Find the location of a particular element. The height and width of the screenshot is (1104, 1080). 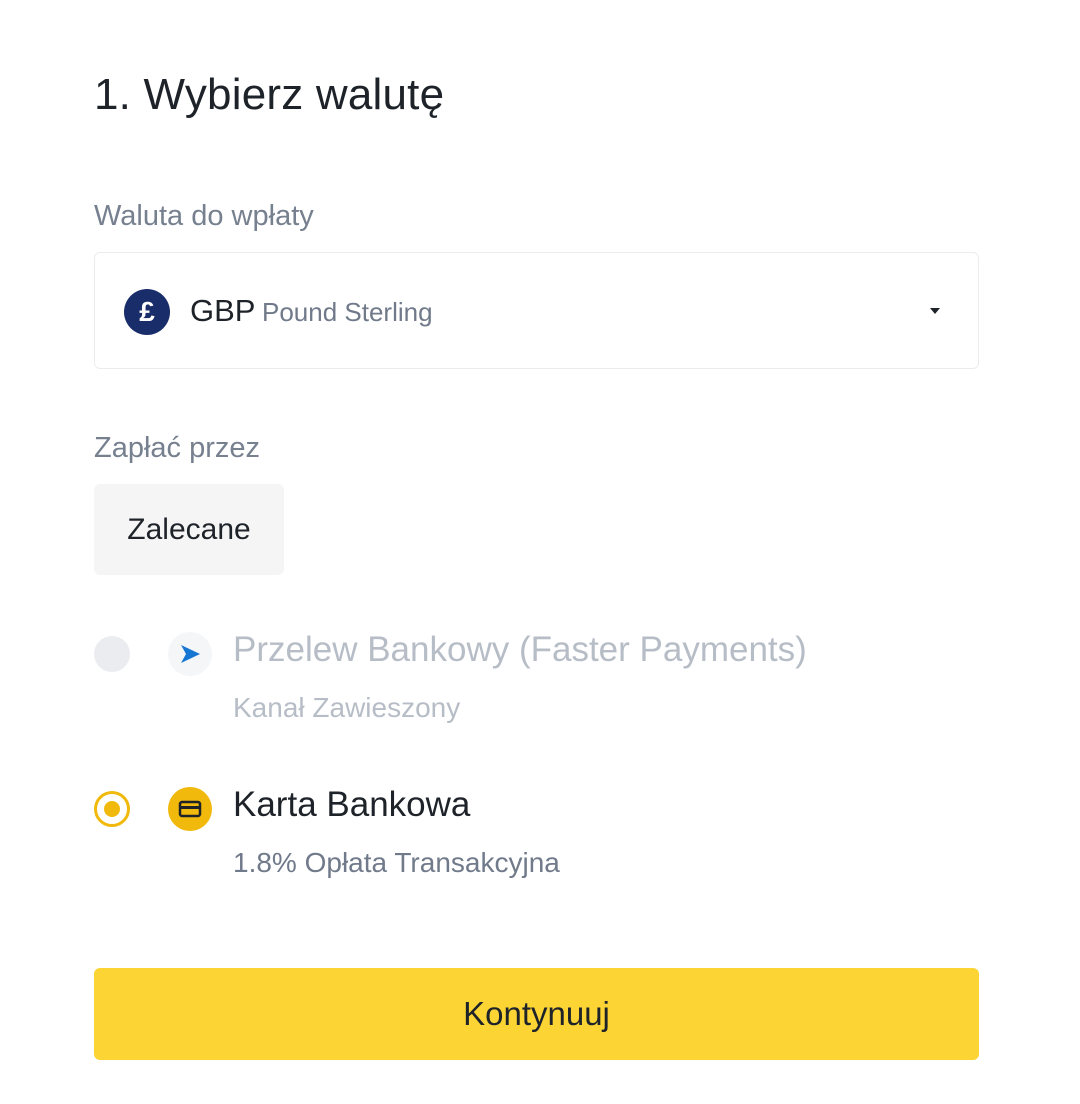

currency-name: Pound Sterling is located at coordinates (347, 312).